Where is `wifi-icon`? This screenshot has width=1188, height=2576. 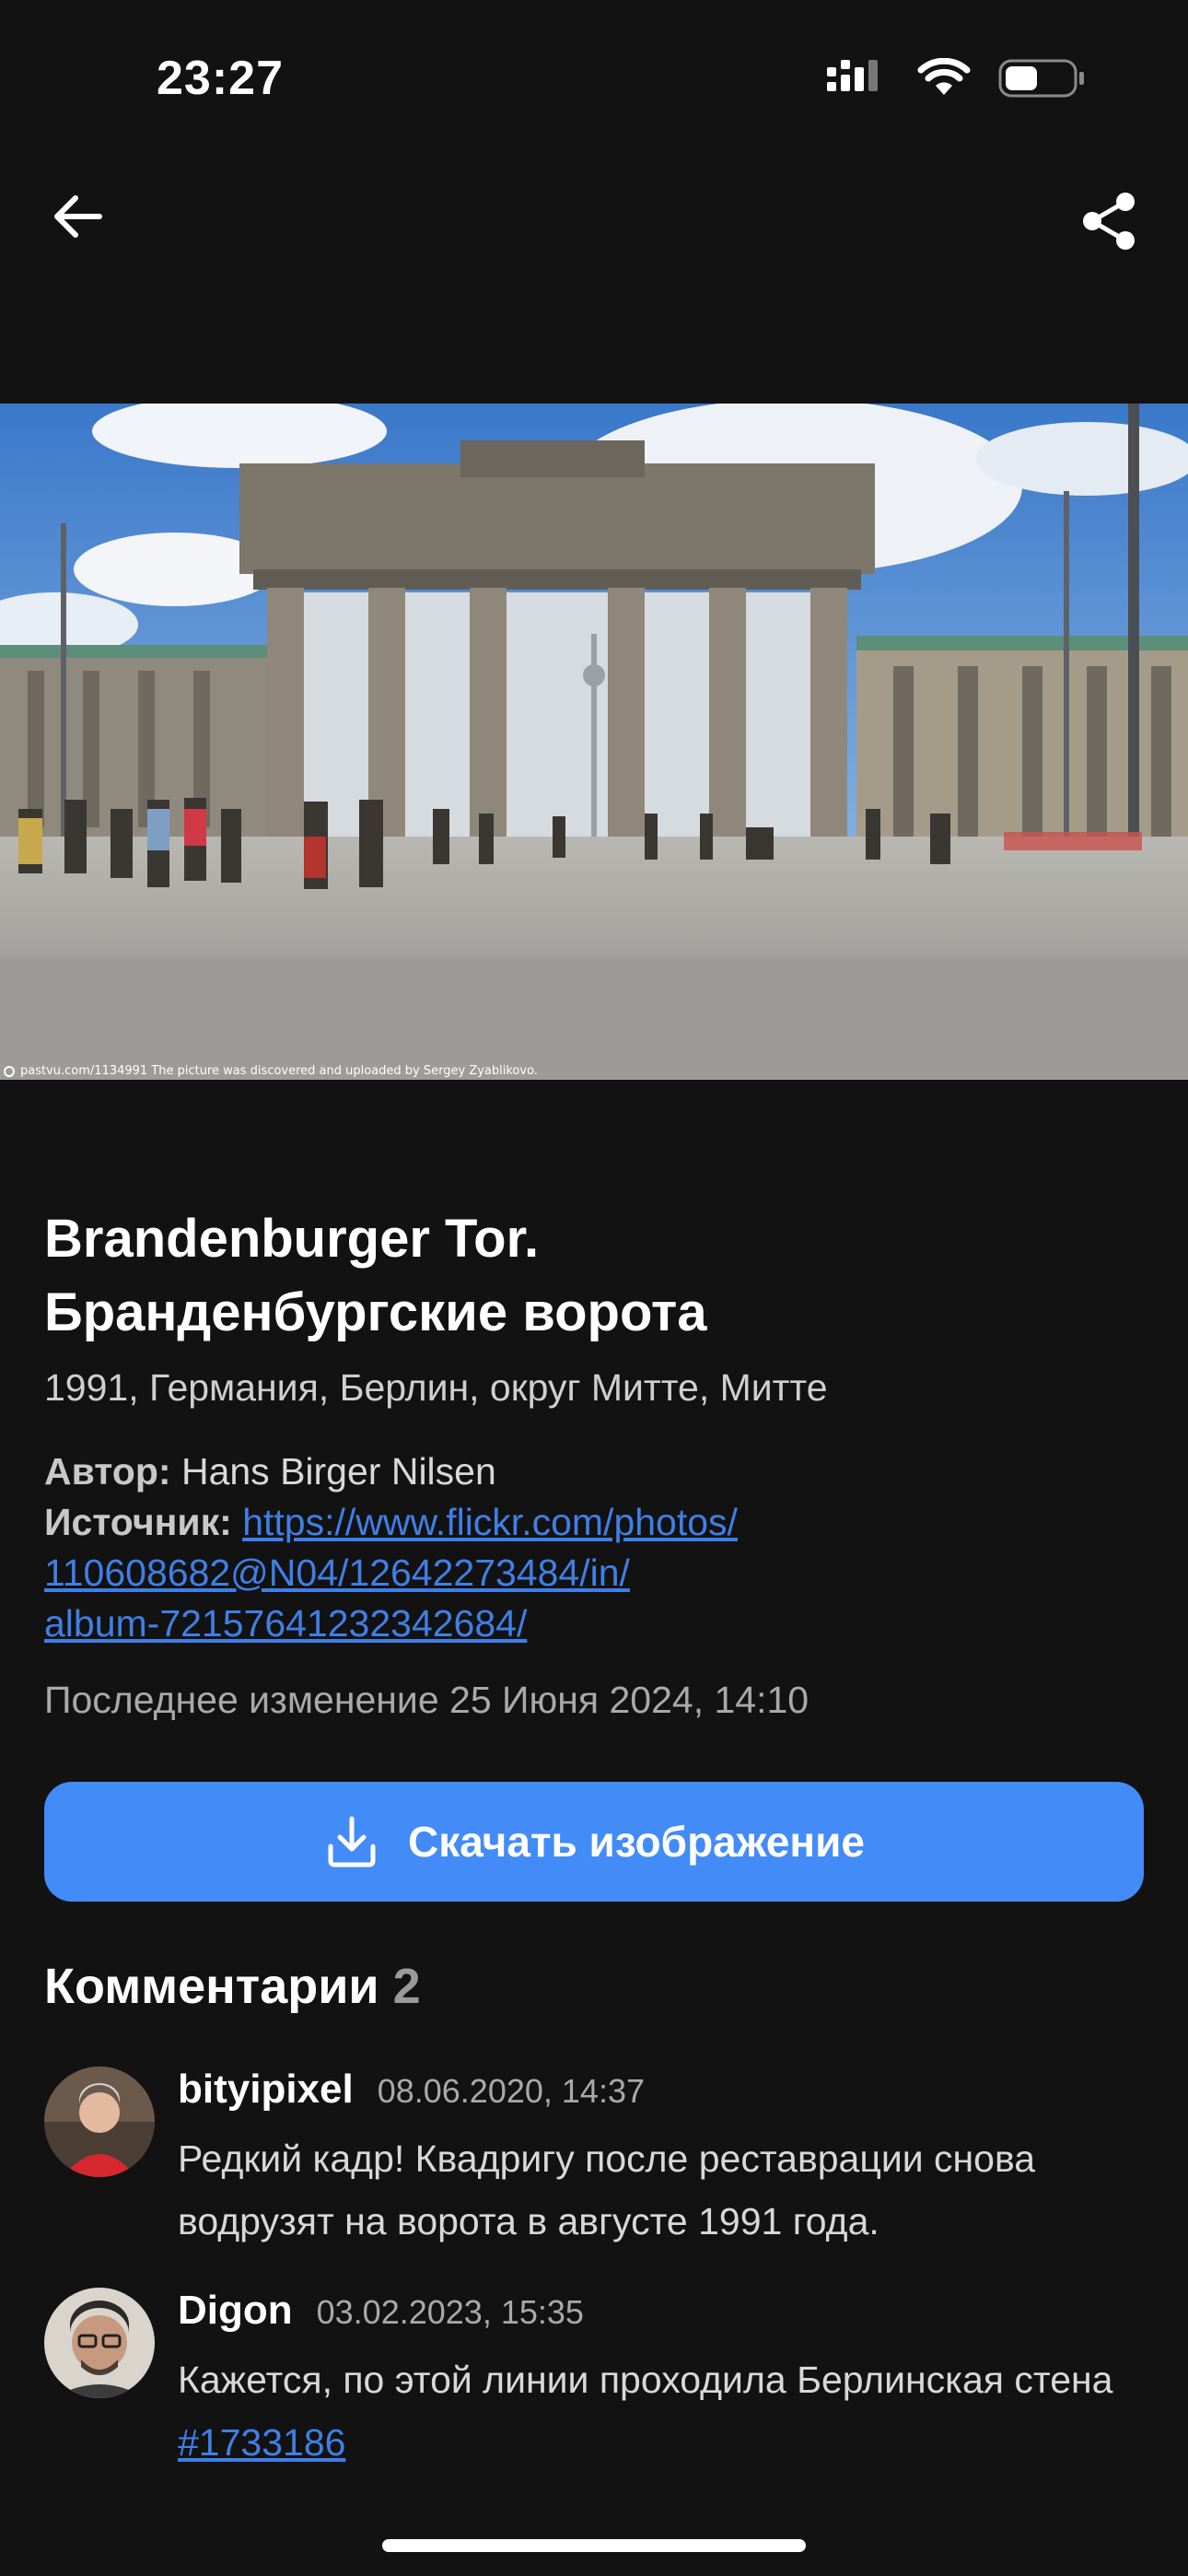
wifi-icon is located at coordinates (944, 76).